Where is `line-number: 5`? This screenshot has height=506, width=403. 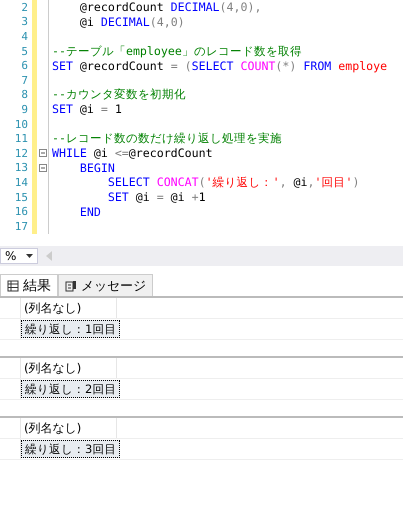 line-number: 5 is located at coordinates (24, 51).